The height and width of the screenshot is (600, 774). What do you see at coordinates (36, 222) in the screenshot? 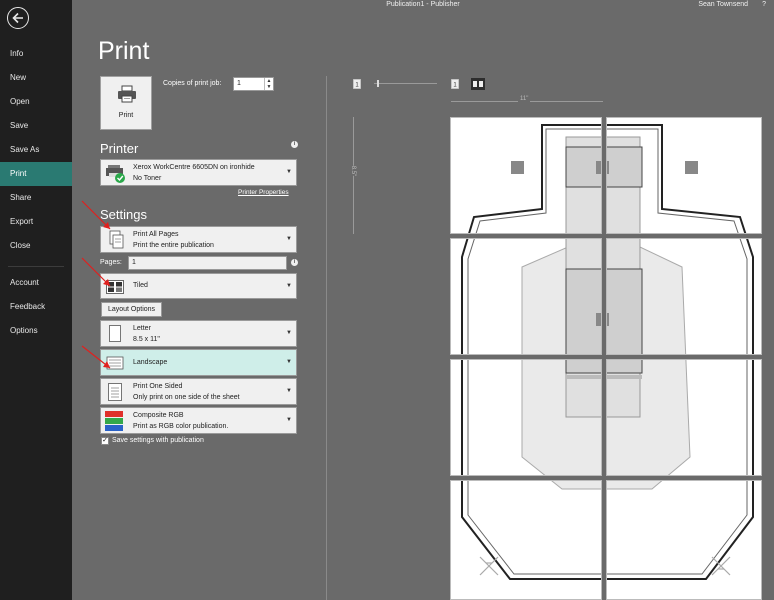
I see `nav-item-export: Export` at bounding box center [36, 222].